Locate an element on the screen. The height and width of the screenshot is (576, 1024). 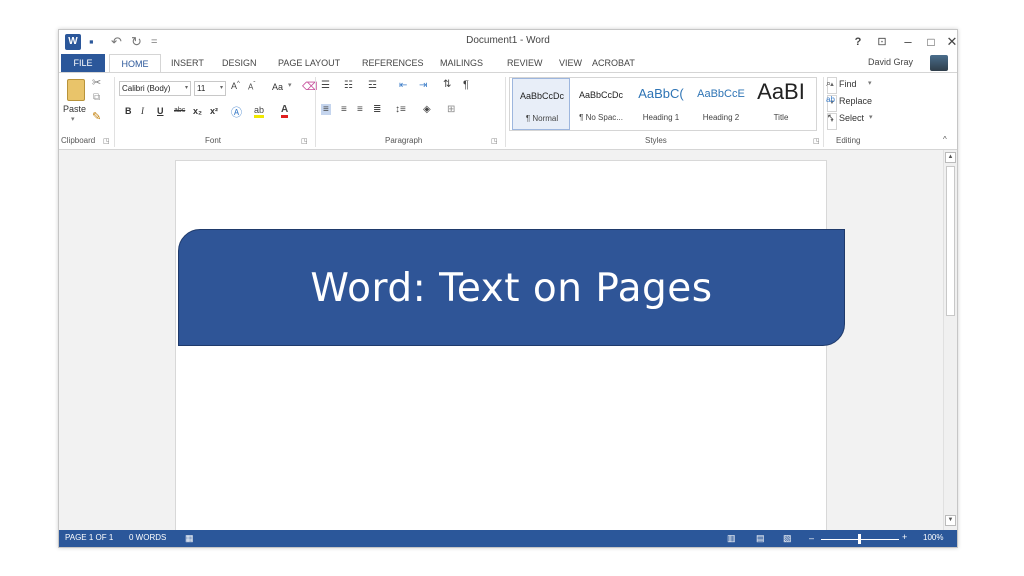
status-bar: PAGE 1 OF 1 0 WORDS ▦ ▥ ▤ ▧ – + 100% is located at coordinates (508, 538).